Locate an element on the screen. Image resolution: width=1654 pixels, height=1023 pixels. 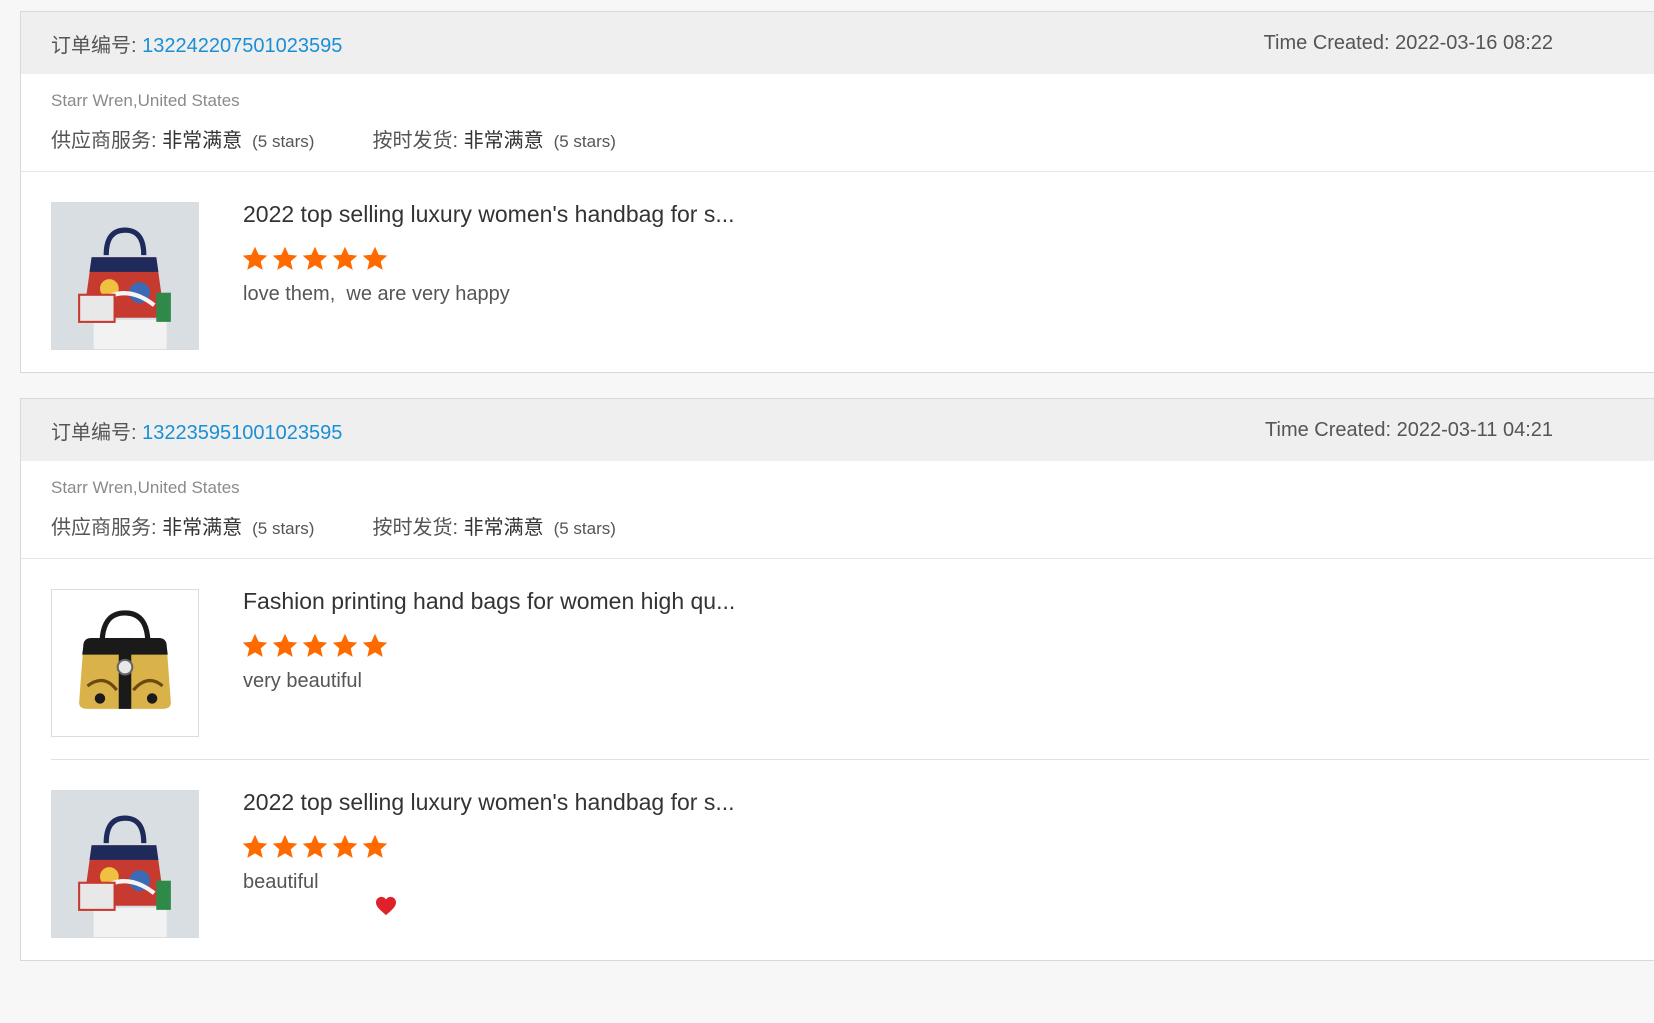
review-comment: very beautiful is located at coordinates (302, 681).